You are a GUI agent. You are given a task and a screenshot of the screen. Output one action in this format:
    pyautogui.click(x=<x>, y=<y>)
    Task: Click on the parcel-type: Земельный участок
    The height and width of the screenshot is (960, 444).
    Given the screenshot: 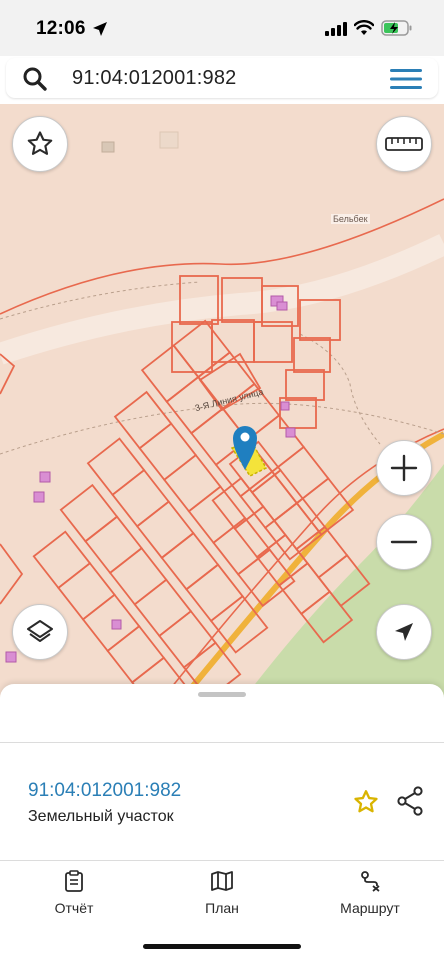 What is the action you would take?
    pyautogui.click(x=101, y=816)
    